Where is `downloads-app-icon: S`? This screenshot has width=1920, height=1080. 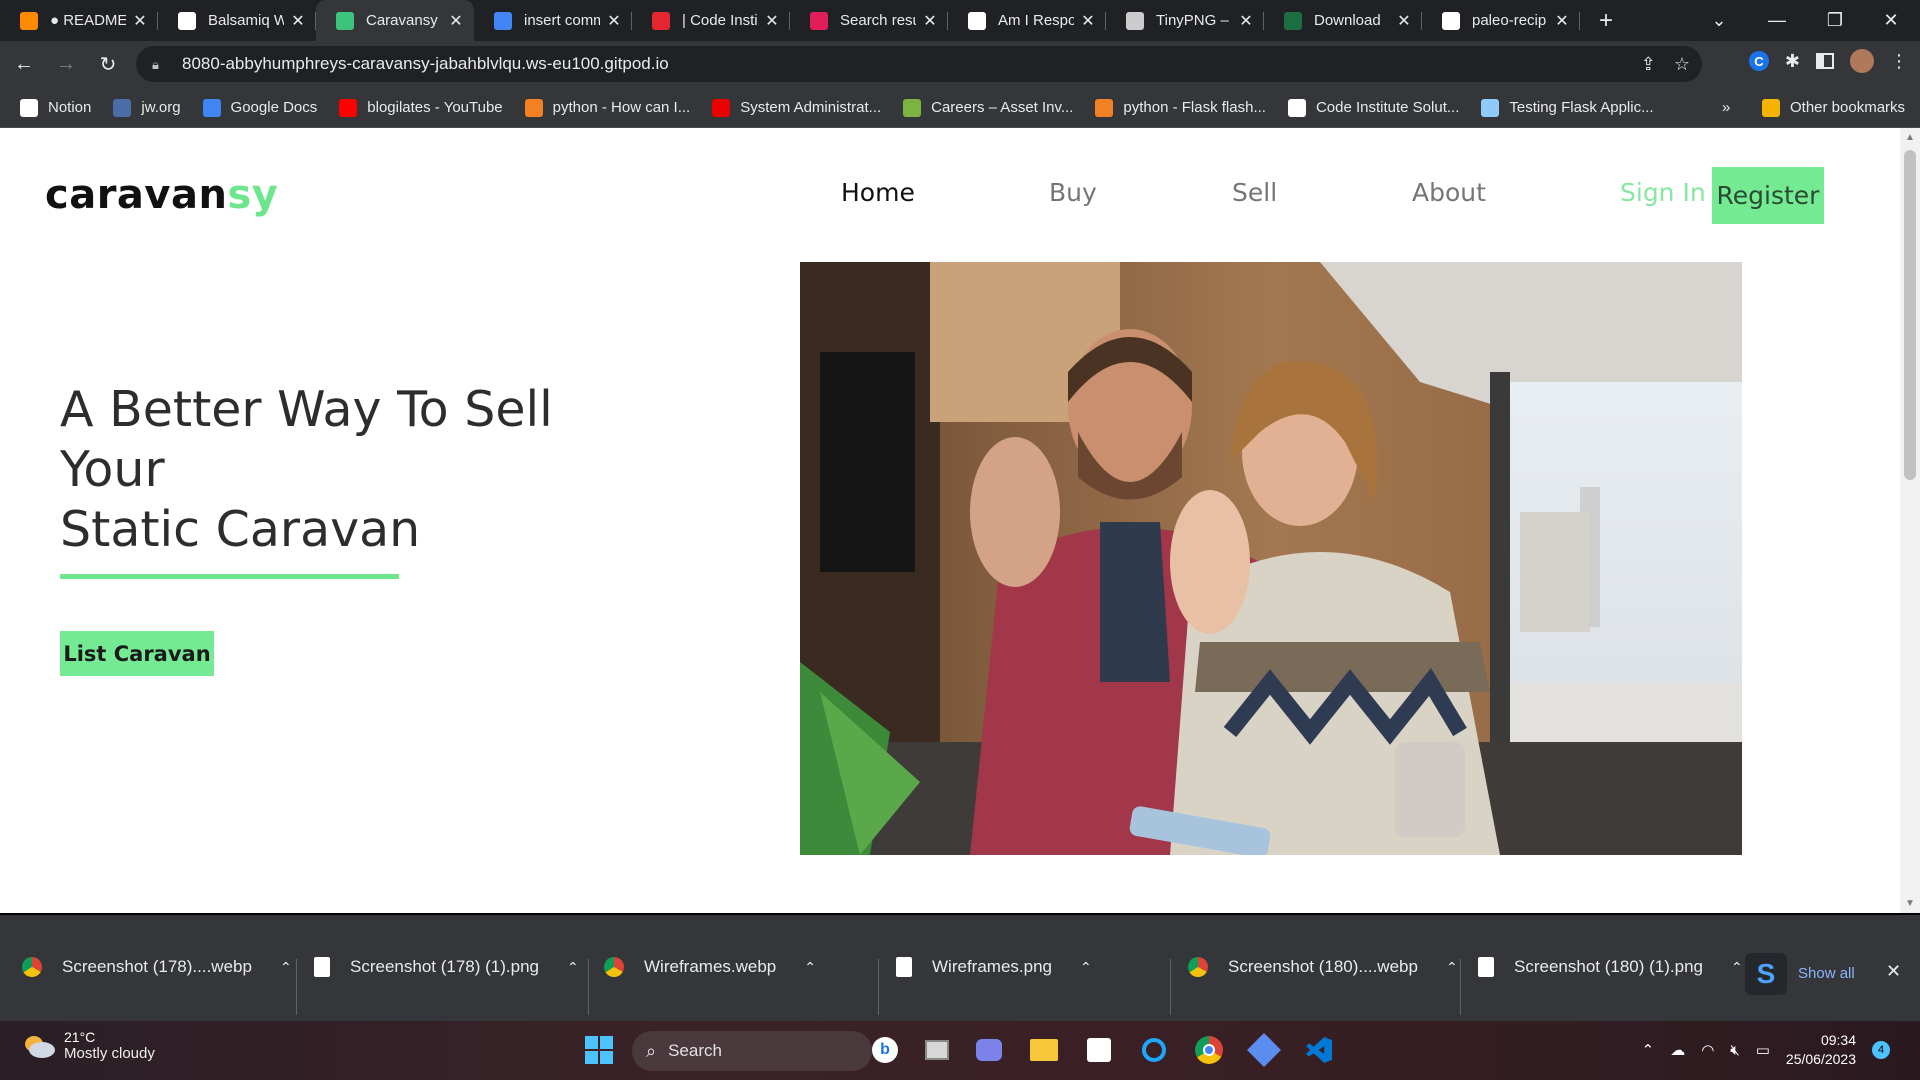
downloads-app-icon: S is located at coordinates (1766, 974).